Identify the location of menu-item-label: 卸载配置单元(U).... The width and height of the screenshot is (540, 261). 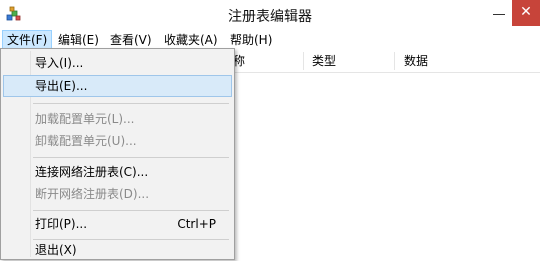
(86, 141).